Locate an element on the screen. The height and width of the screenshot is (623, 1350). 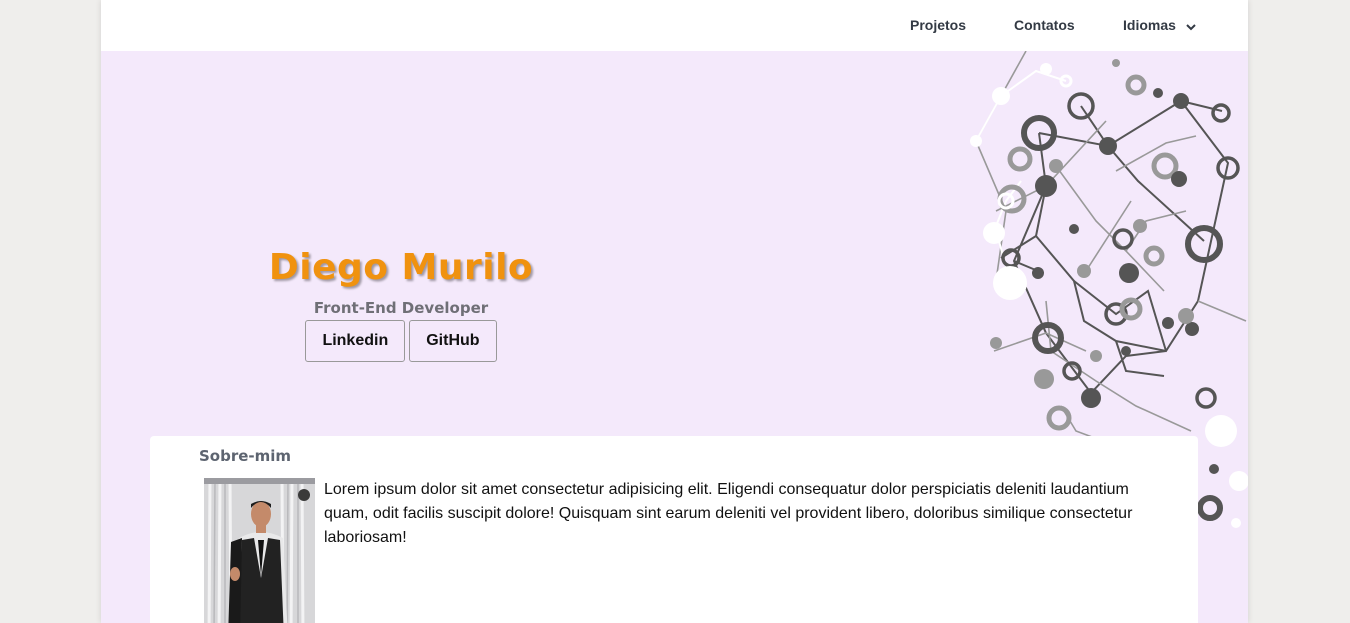
linkedin-button: Linkedin is located at coordinates (355, 341).